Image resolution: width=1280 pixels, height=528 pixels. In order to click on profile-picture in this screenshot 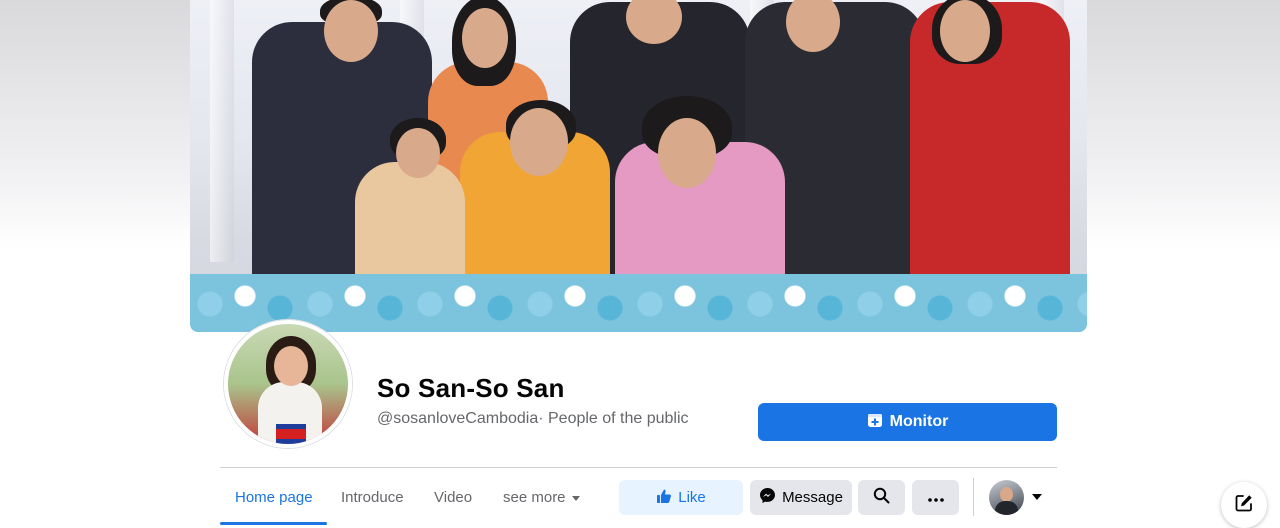, I will do `click(288, 384)`.